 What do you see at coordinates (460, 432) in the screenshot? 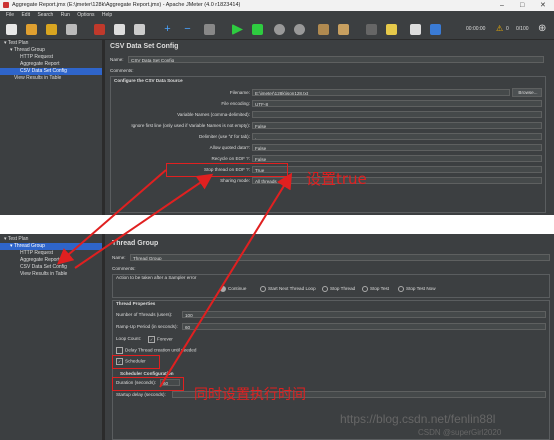
I see `watermark-credit: CSDN @superGirl2020` at bounding box center [460, 432].